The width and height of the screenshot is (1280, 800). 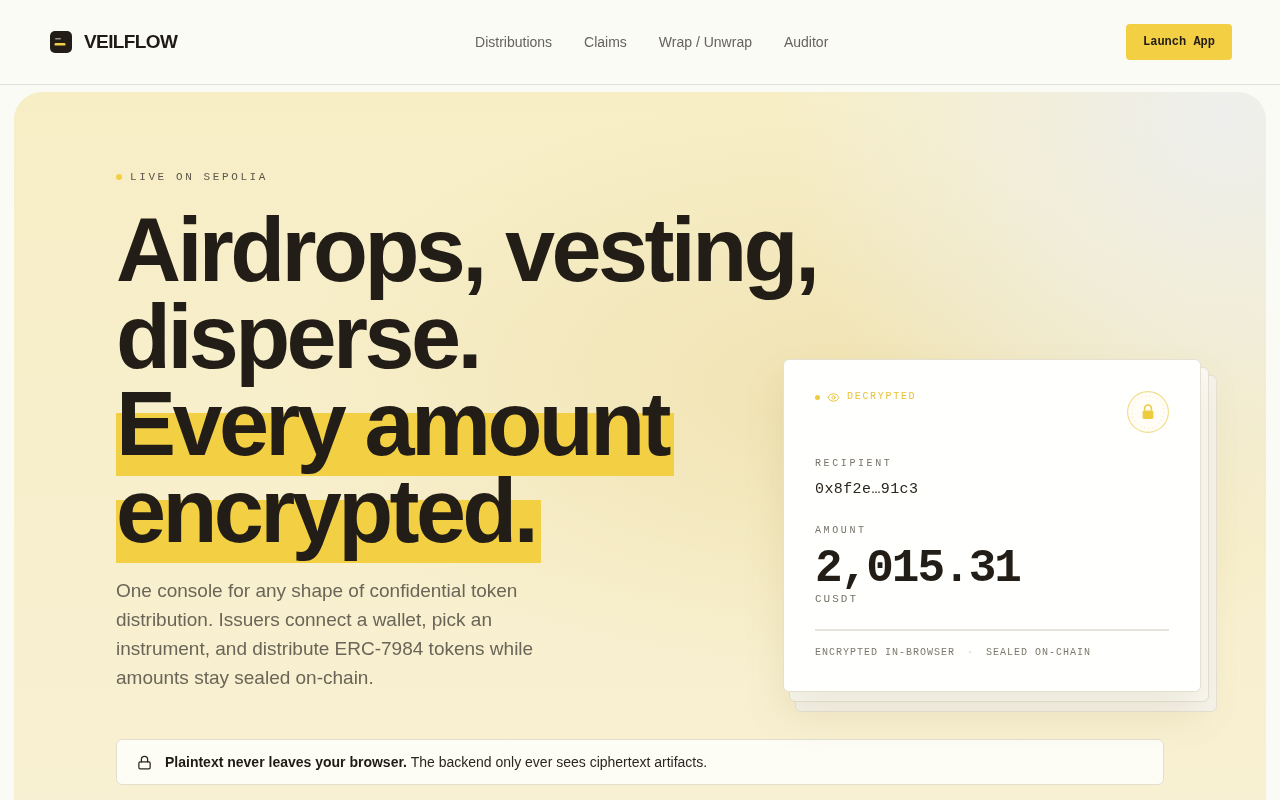 What do you see at coordinates (605, 42) in the screenshot?
I see `nav-link: Claims` at bounding box center [605, 42].